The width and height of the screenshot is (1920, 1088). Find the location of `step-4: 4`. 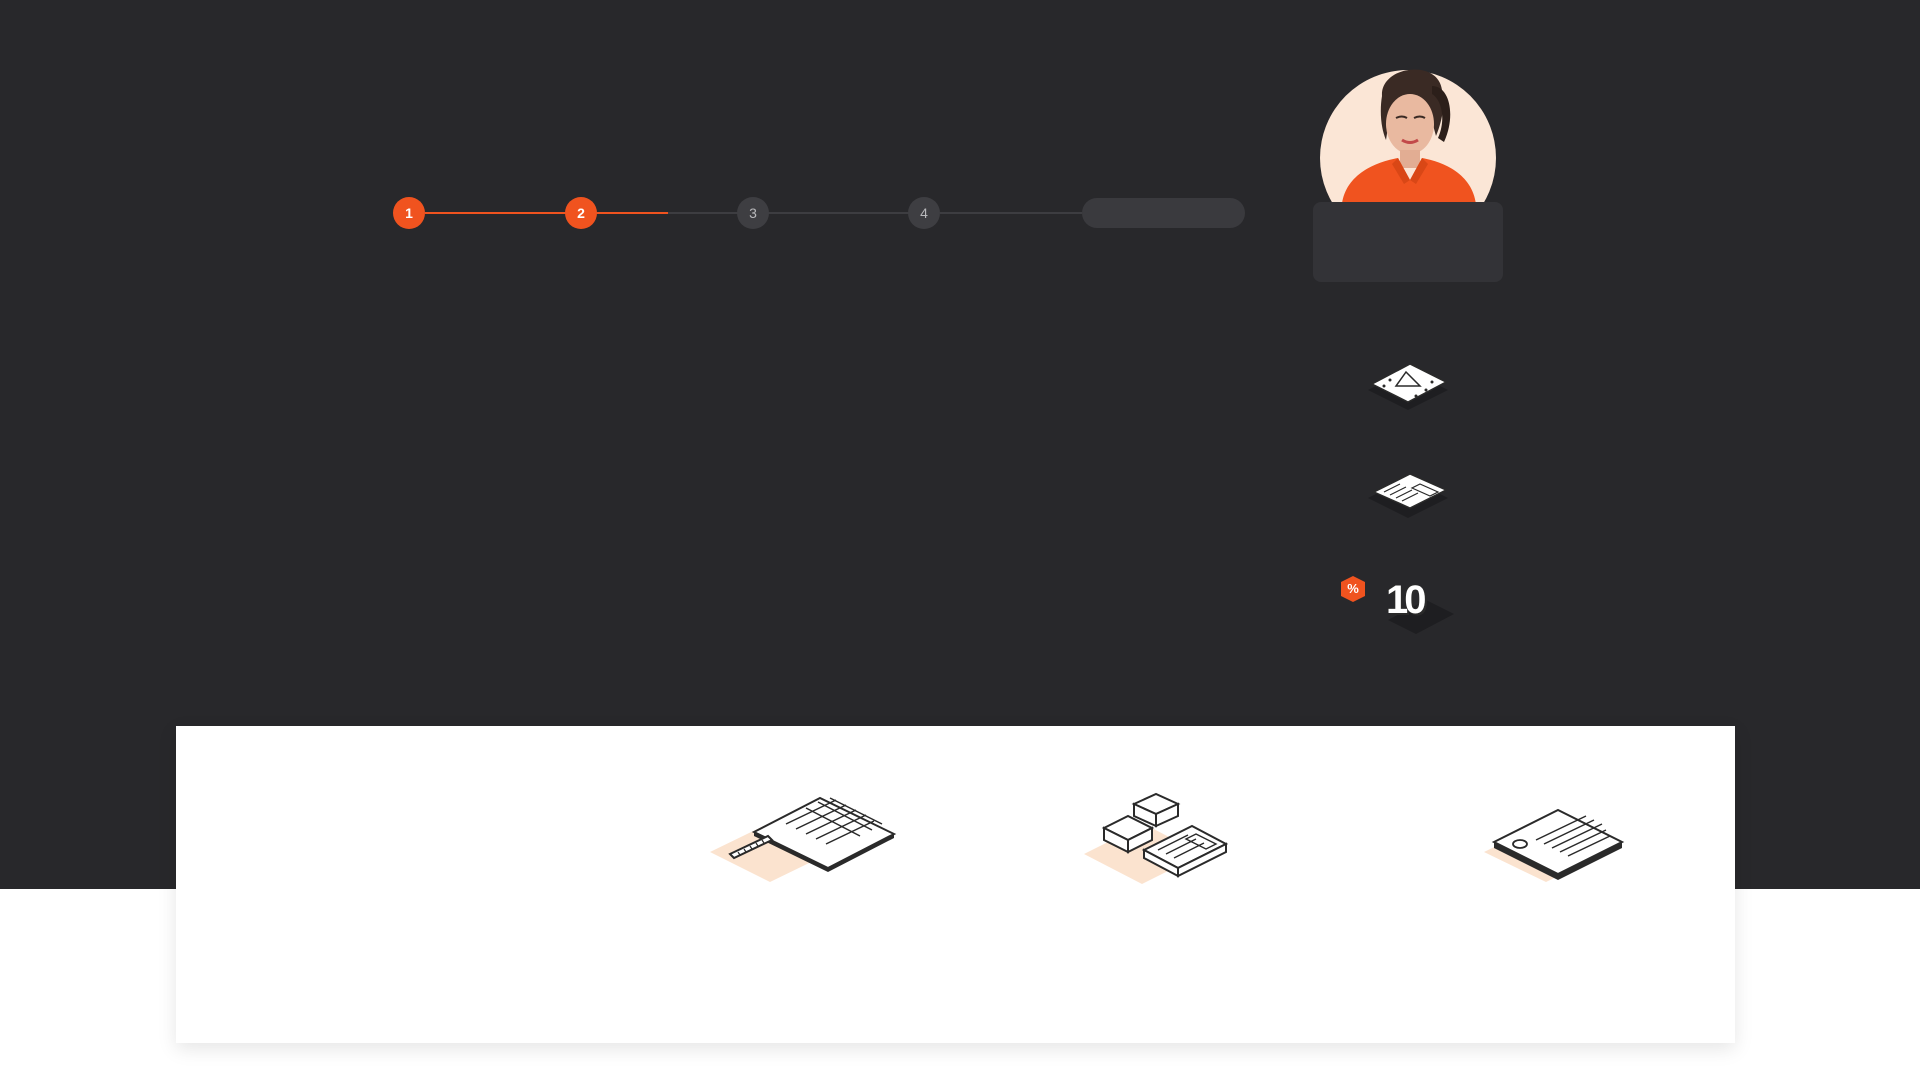

step-4: 4 is located at coordinates (924, 213).